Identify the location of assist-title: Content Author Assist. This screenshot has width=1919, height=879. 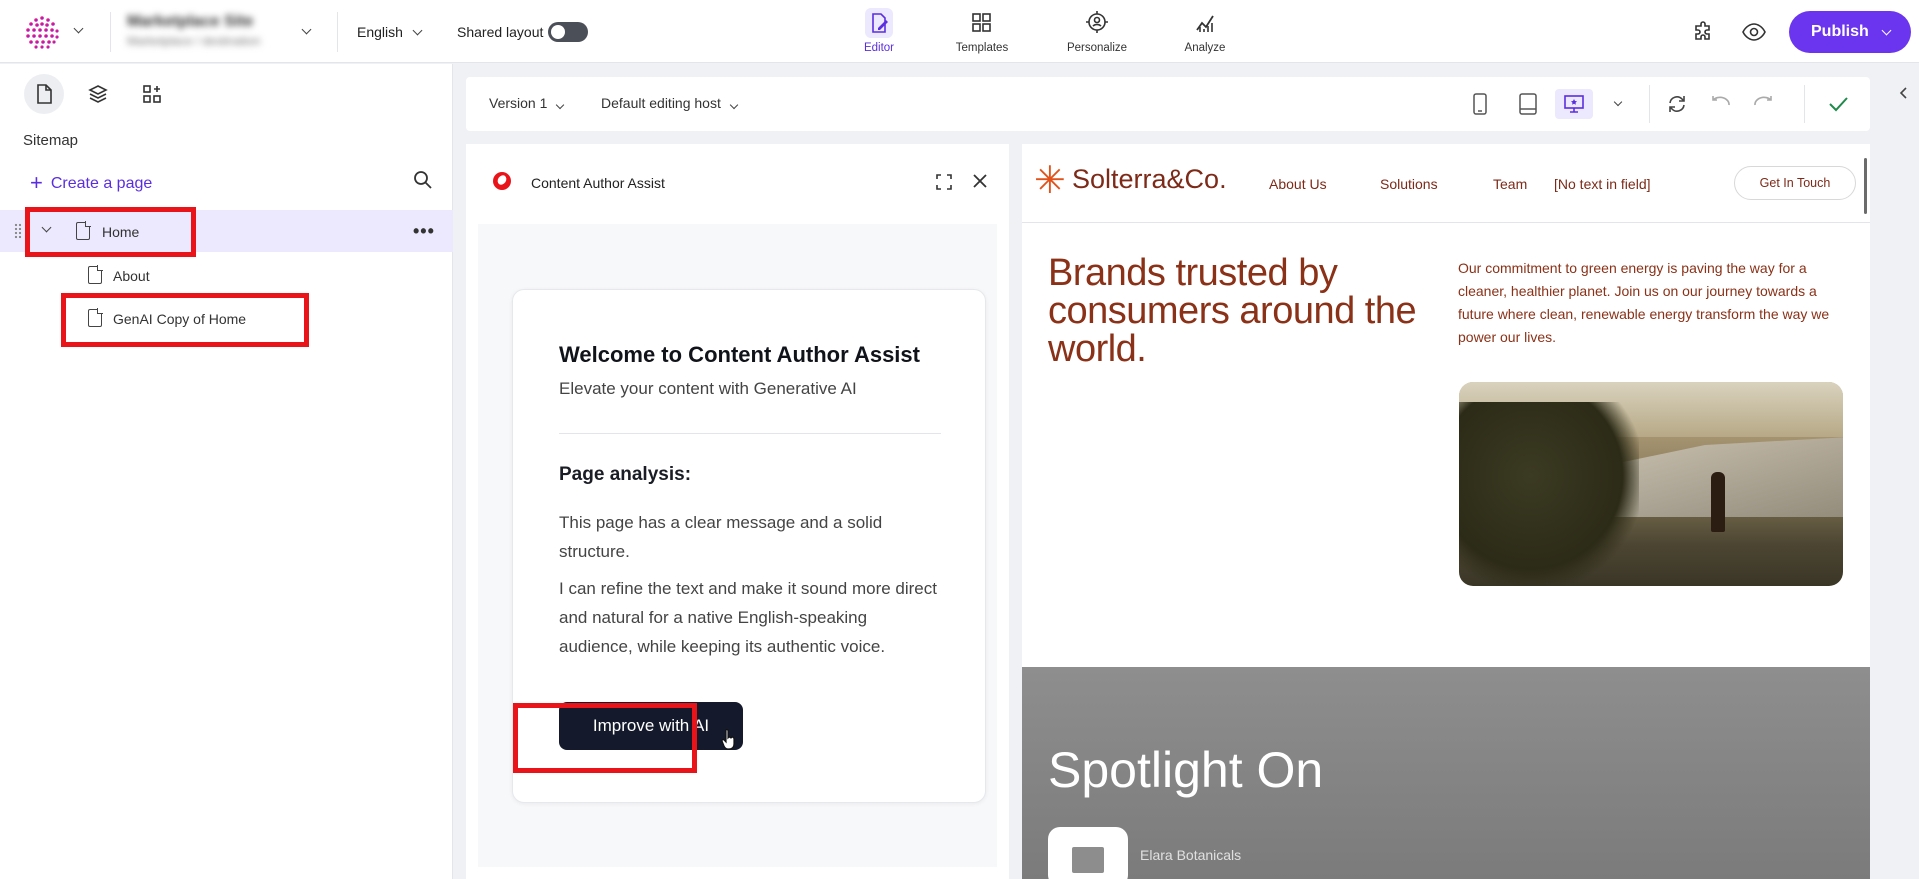
(598, 183).